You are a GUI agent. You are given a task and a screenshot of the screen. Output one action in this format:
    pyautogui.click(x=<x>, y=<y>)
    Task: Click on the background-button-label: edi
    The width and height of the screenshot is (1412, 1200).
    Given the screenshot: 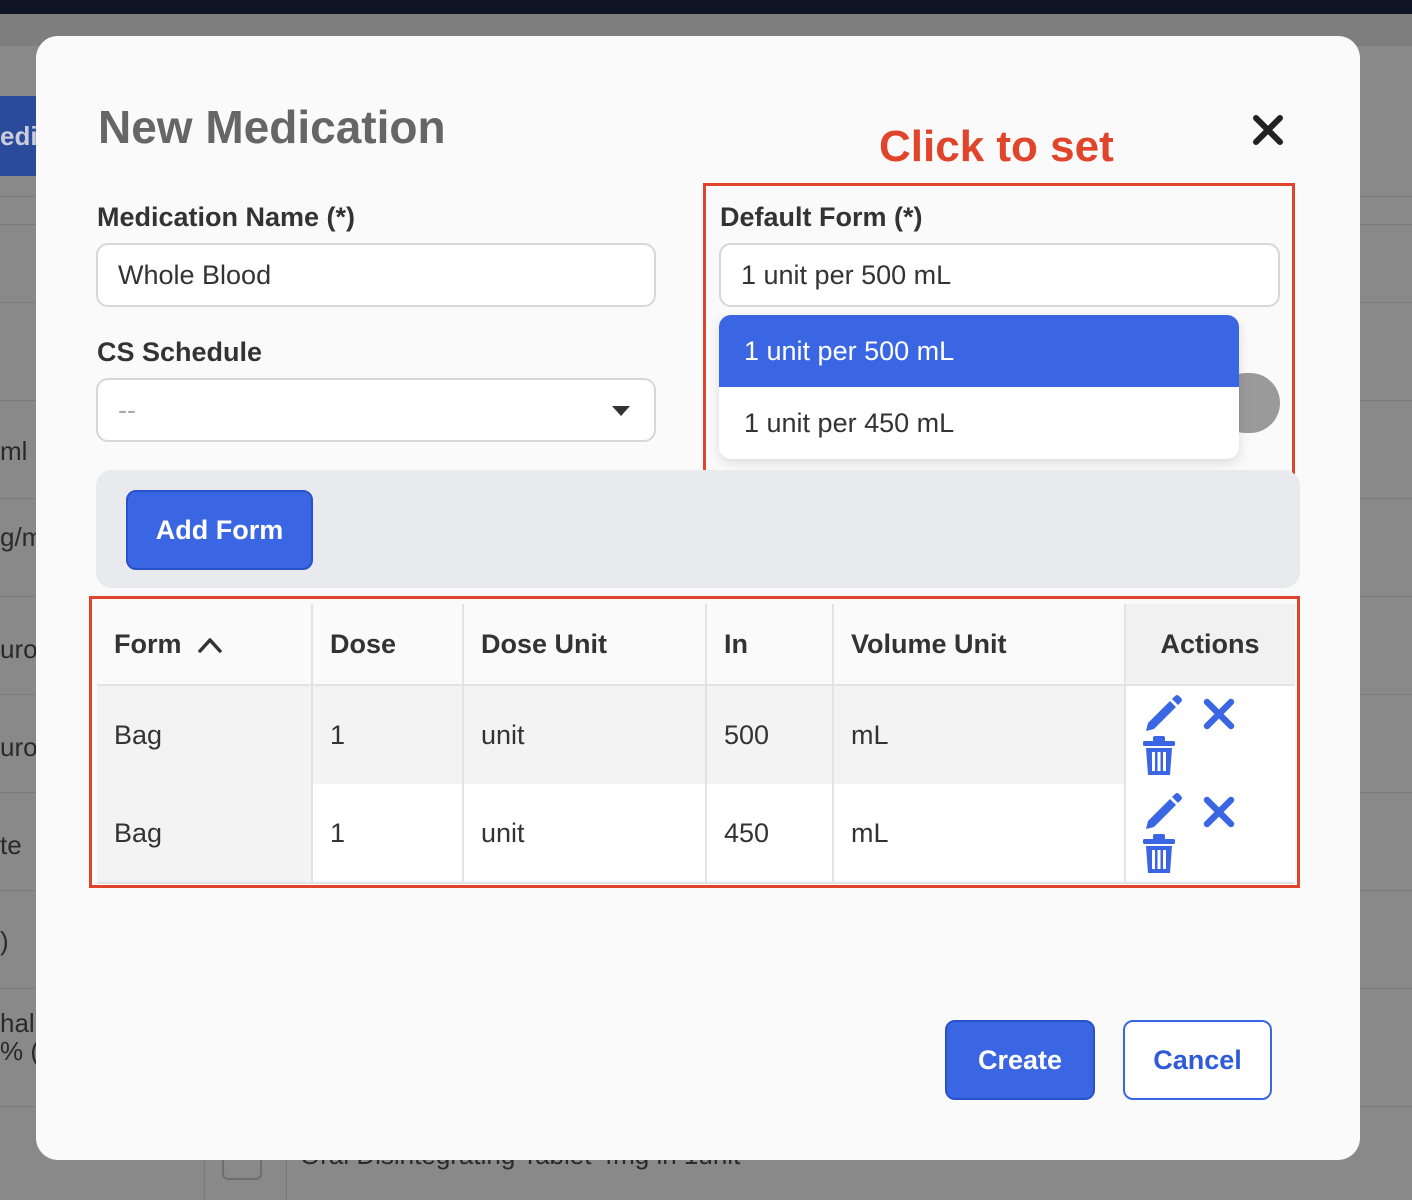 What is the action you would take?
    pyautogui.click(x=19, y=136)
    